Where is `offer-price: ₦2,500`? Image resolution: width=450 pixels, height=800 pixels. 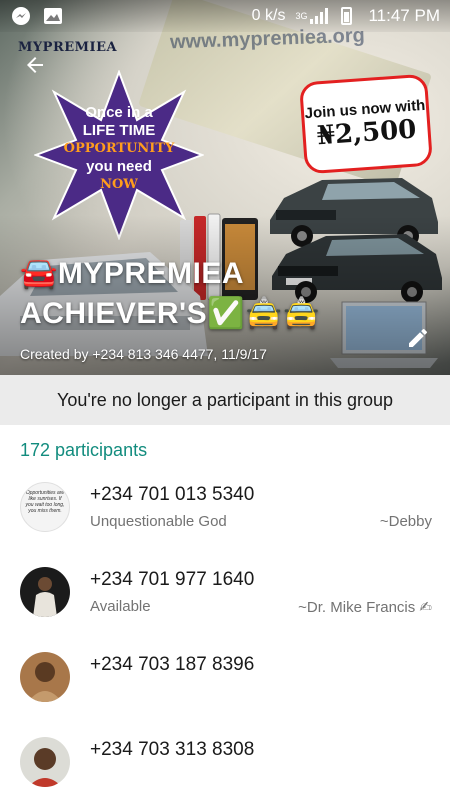
offer-price: ₦2,500 is located at coordinates (366, 132).